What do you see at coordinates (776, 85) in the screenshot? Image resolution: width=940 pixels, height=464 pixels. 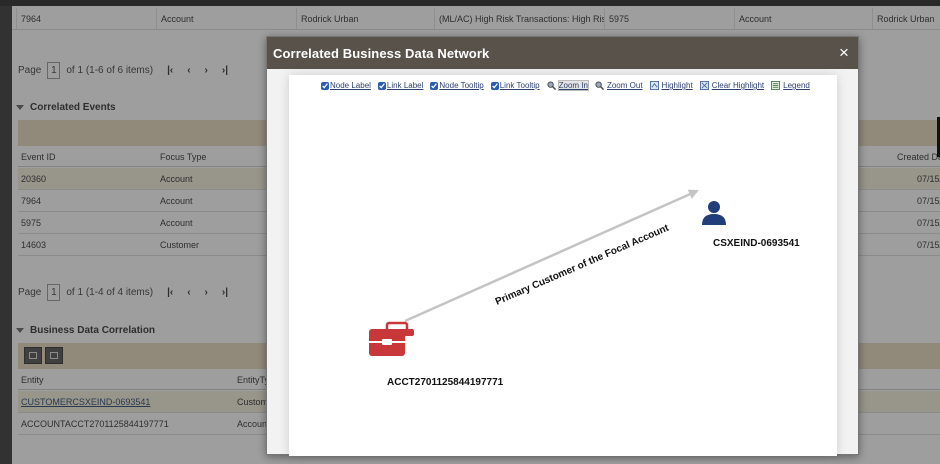 I see `legend-icon` at bounding box center [776, 85].